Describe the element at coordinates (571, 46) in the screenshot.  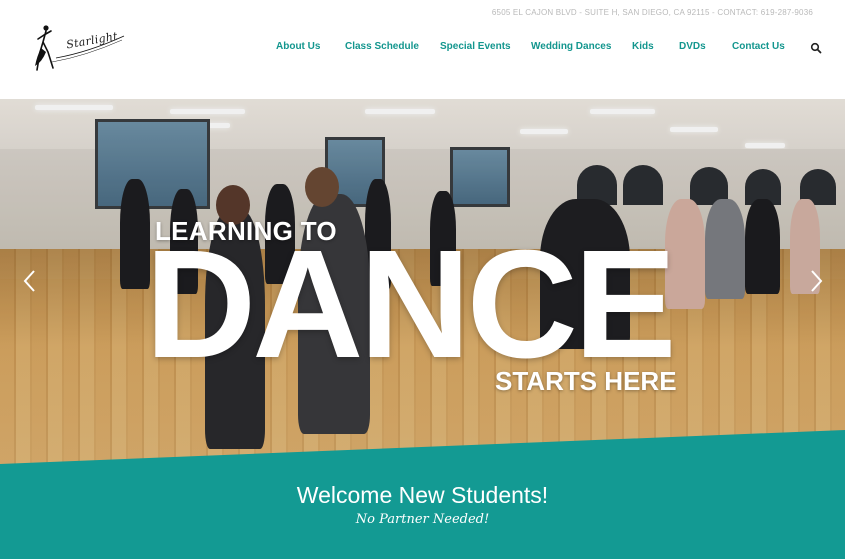
I see `nav-wedding-dances: Wedding Dances` at that location.